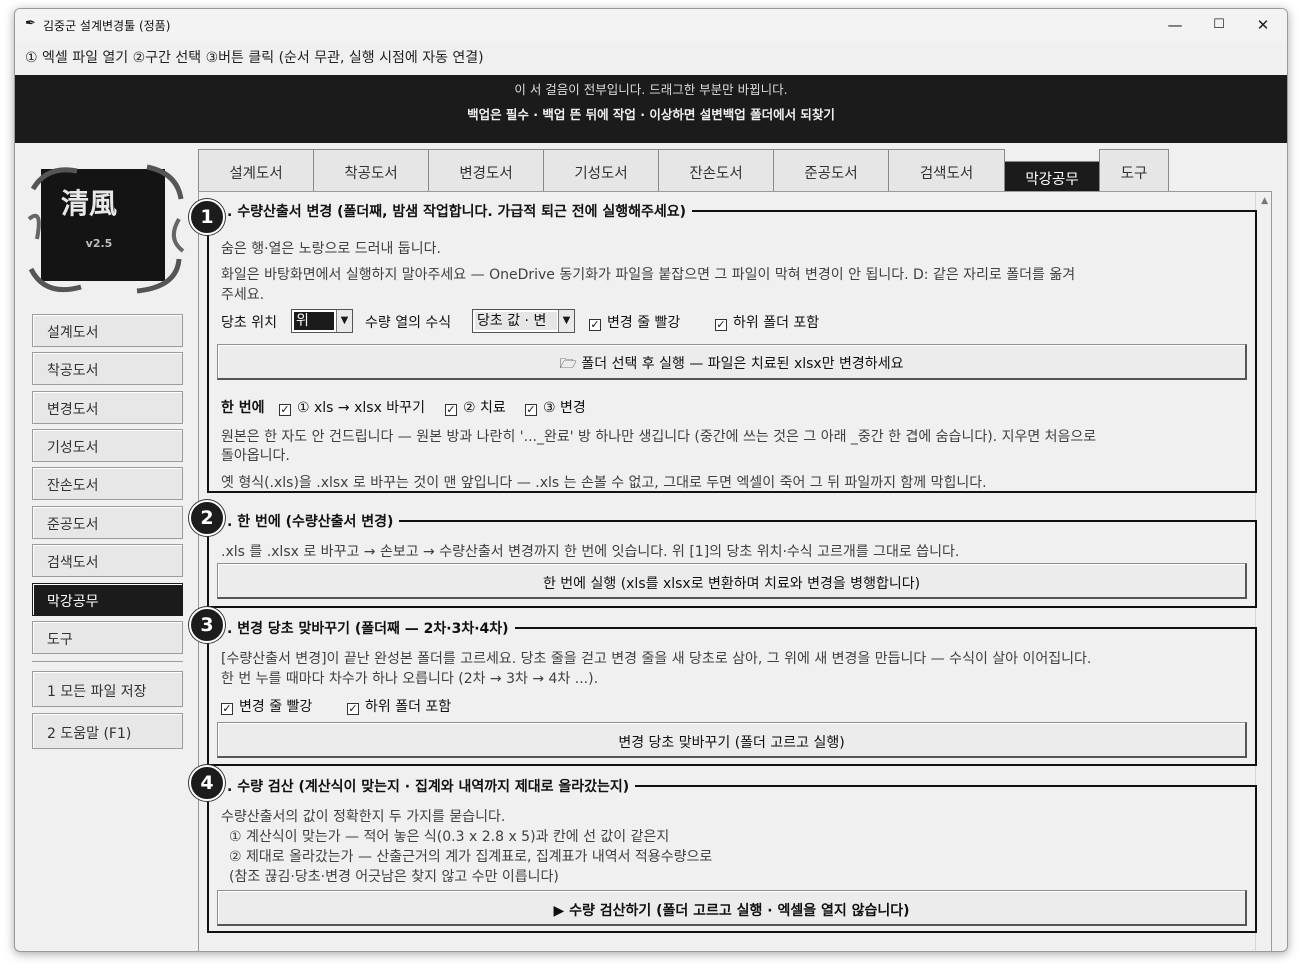  I want to click on cure-checkbox: ✓ ② 치료, so click(475, 407).